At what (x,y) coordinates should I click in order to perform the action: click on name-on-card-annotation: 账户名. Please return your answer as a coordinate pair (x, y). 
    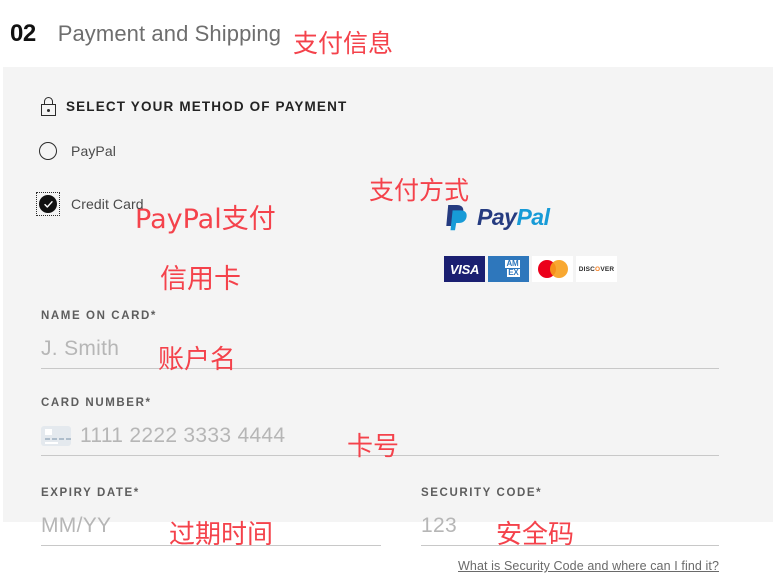
    Looking at the image, I should click on (197, 360).